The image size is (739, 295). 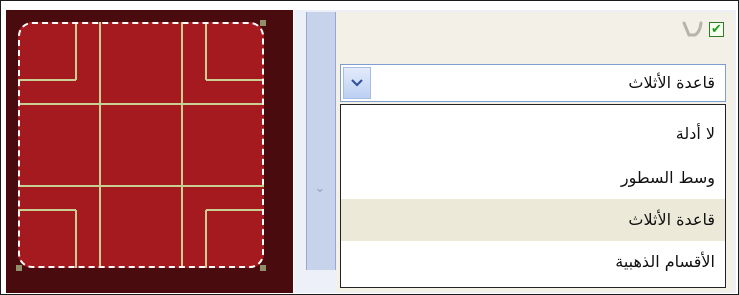 What do you see at coordinates (533, 220) in the screenshot?
I see `option-rule-of-thirds: قاعدة الأثلاث` at bounding box center [533, 220].